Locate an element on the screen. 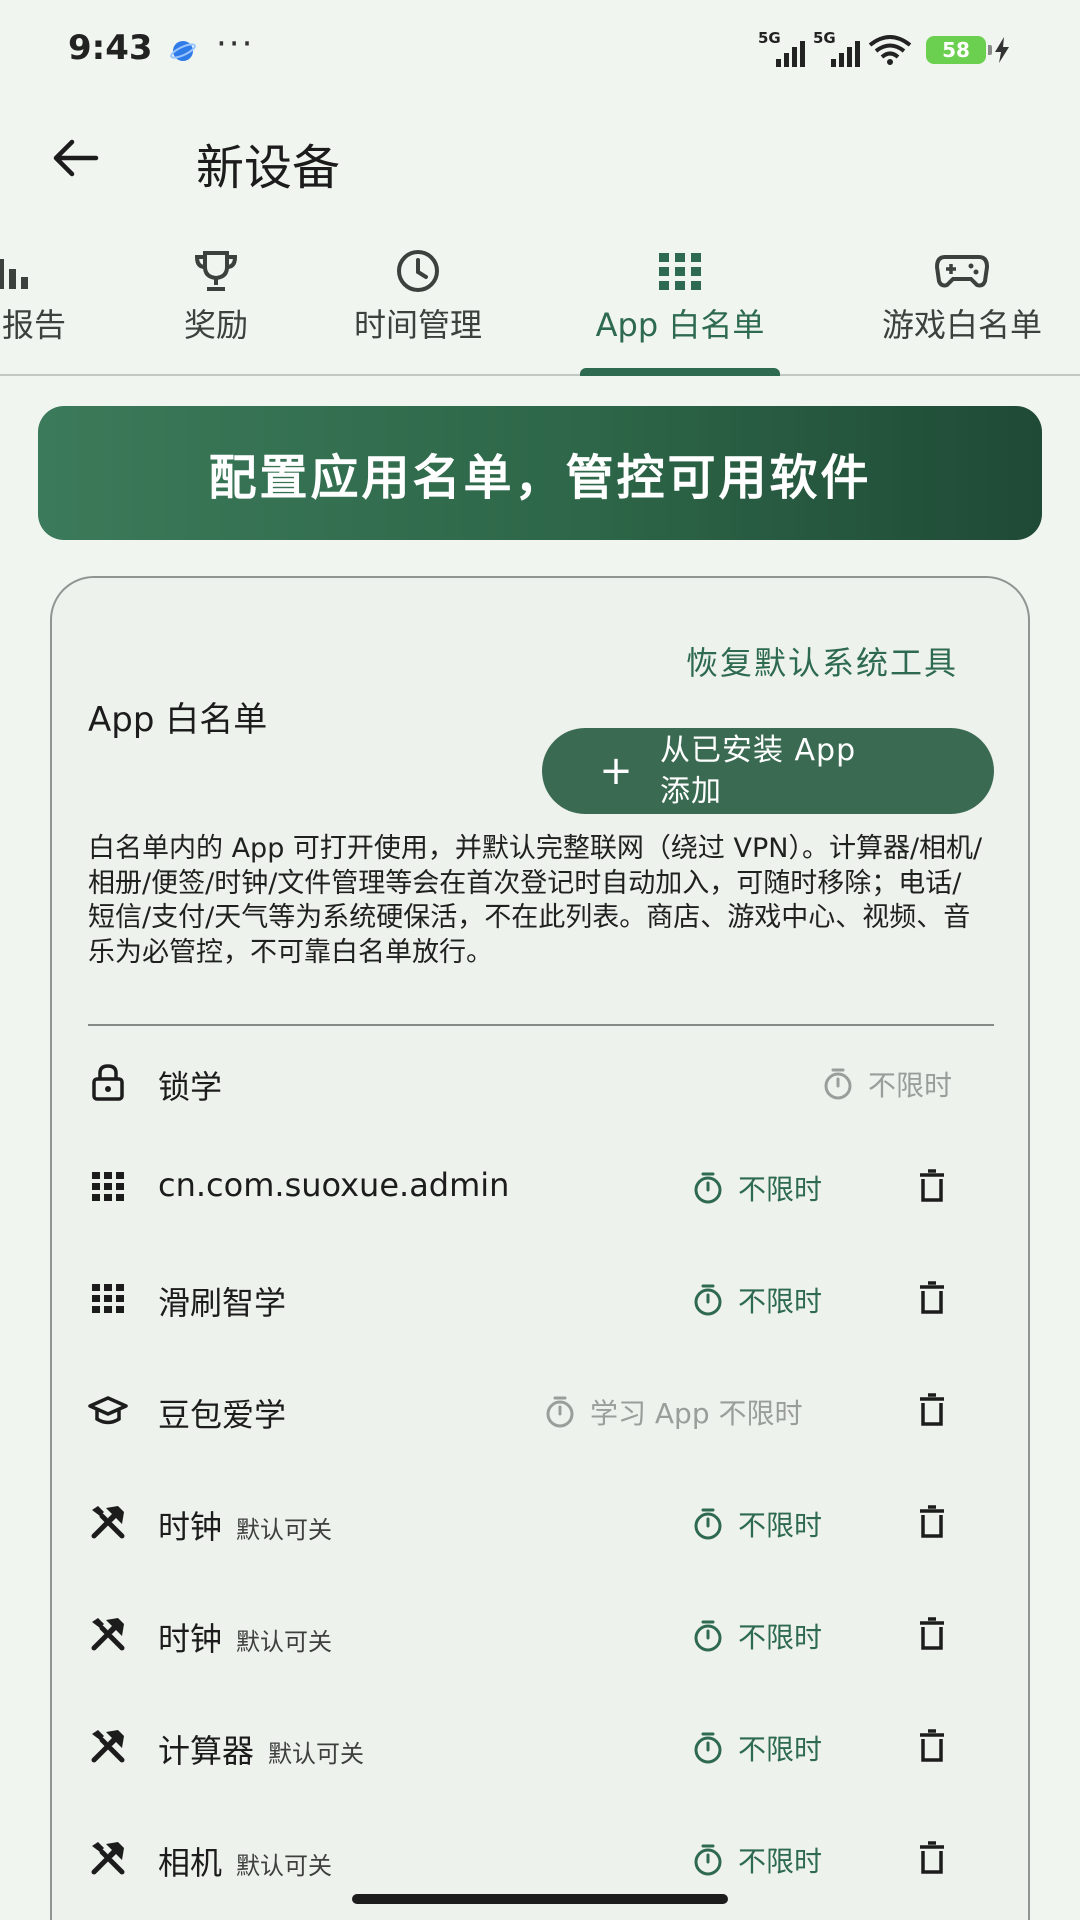  add-from-installed-button: + 从已安装 App 添加 is located at coordinates (768, 771).